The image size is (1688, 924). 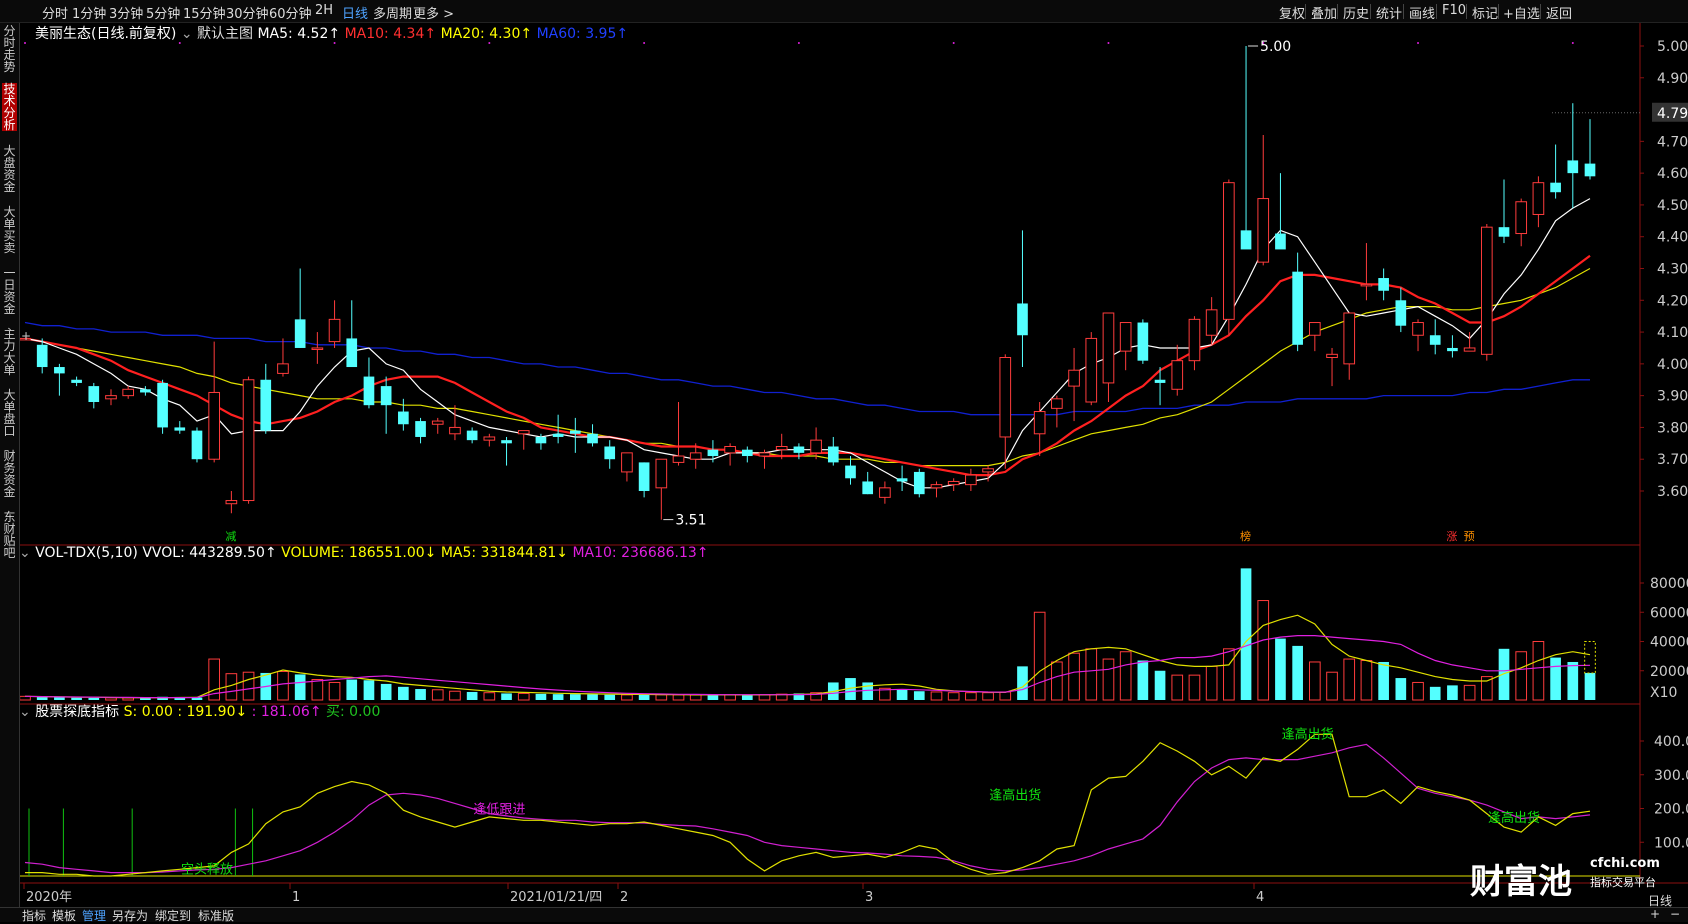 I want to click on side-tab-daily-funds: 一日资金, so click(x=9, y=291).